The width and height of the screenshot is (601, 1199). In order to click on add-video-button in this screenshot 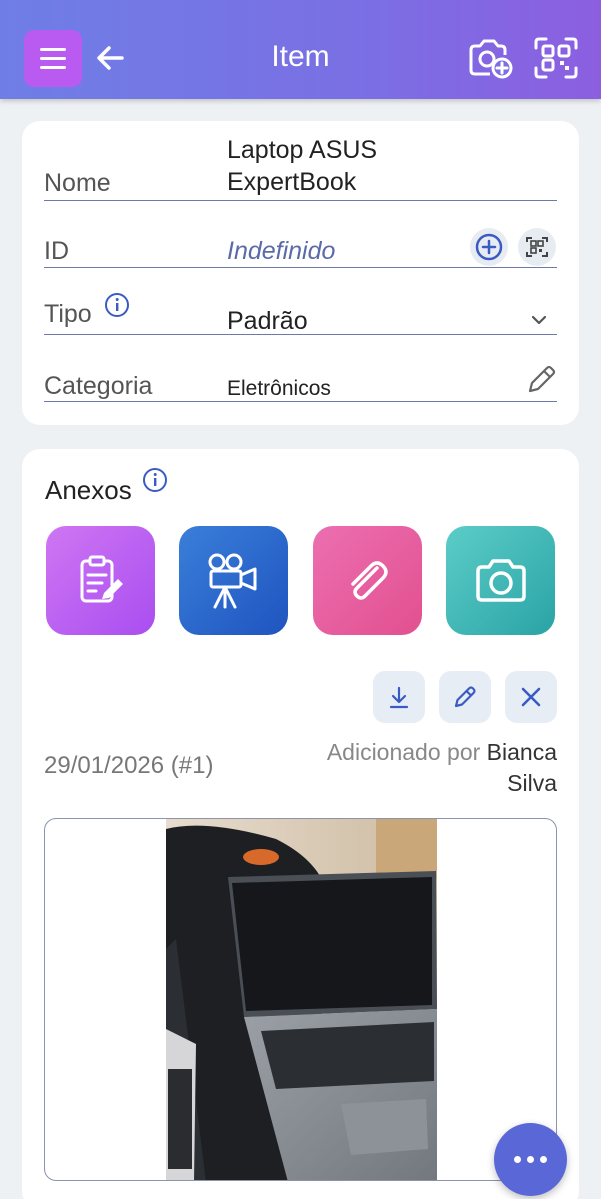, I will do `click(233, 580)`.